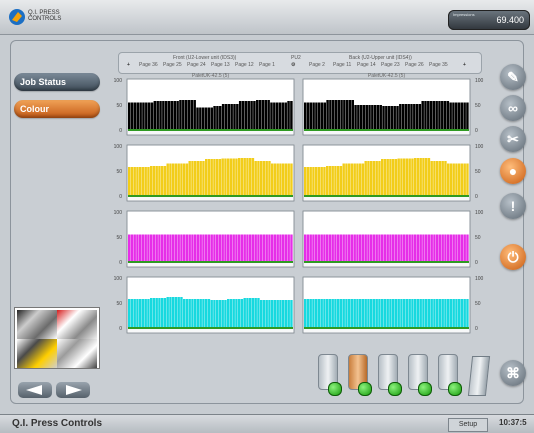 This screenshot has width=534, height=433. What do you see at coordinates (211, 76) in the screenshot?
I see `chart-title: PaletUK-42.5 (5)` at bounding box center [211, 76].